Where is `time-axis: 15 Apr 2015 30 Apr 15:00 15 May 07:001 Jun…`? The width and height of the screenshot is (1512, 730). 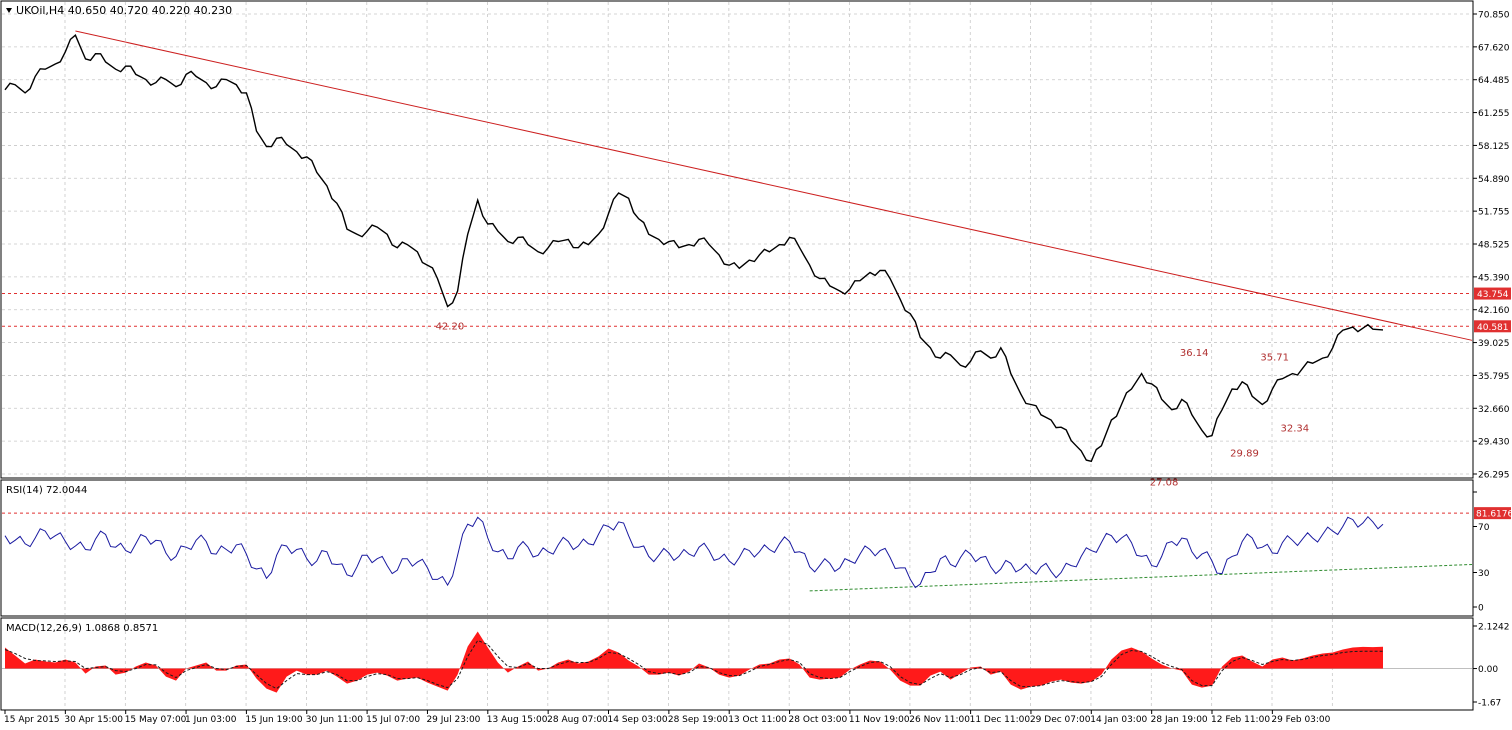
time-axis: 15 Apr 2015 30 Apr 15:00 15 May 07:001 Jun… is located at coordinates (667, 717).